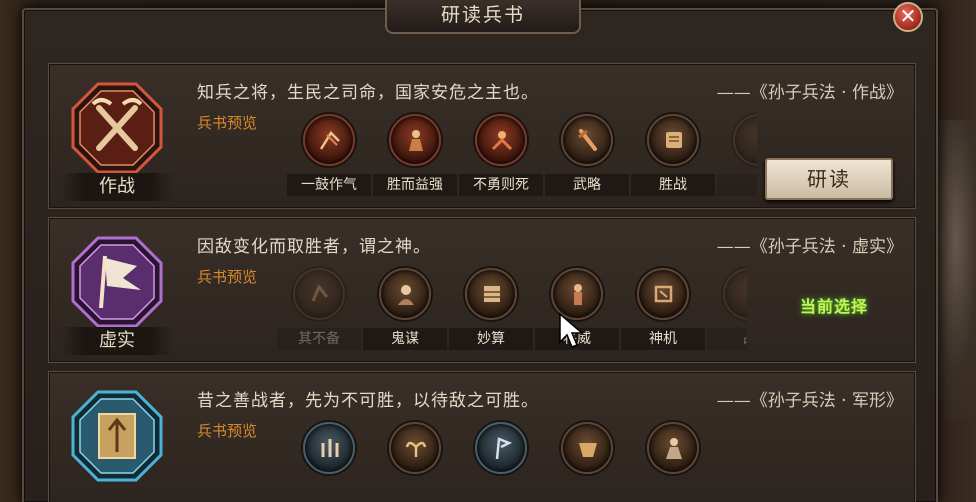  Describe the element at coordinates (501, 448) in the screenshot. I see `banner-tower-icon` at that location.